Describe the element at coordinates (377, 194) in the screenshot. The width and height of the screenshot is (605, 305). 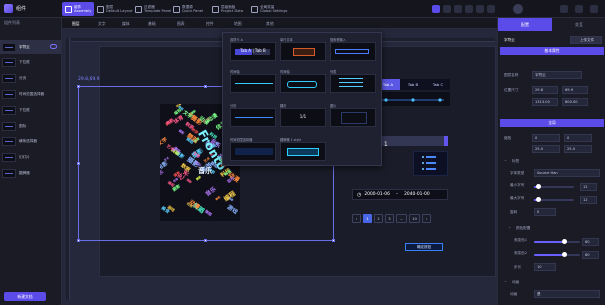
I see `date-start: 2000-01-06` at that location.